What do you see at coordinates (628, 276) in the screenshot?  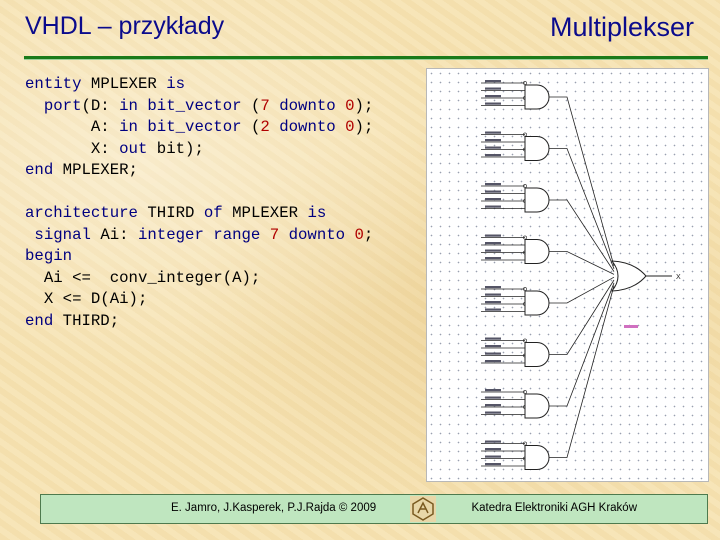 I see `or-gate` at bounding box center [628, 276].